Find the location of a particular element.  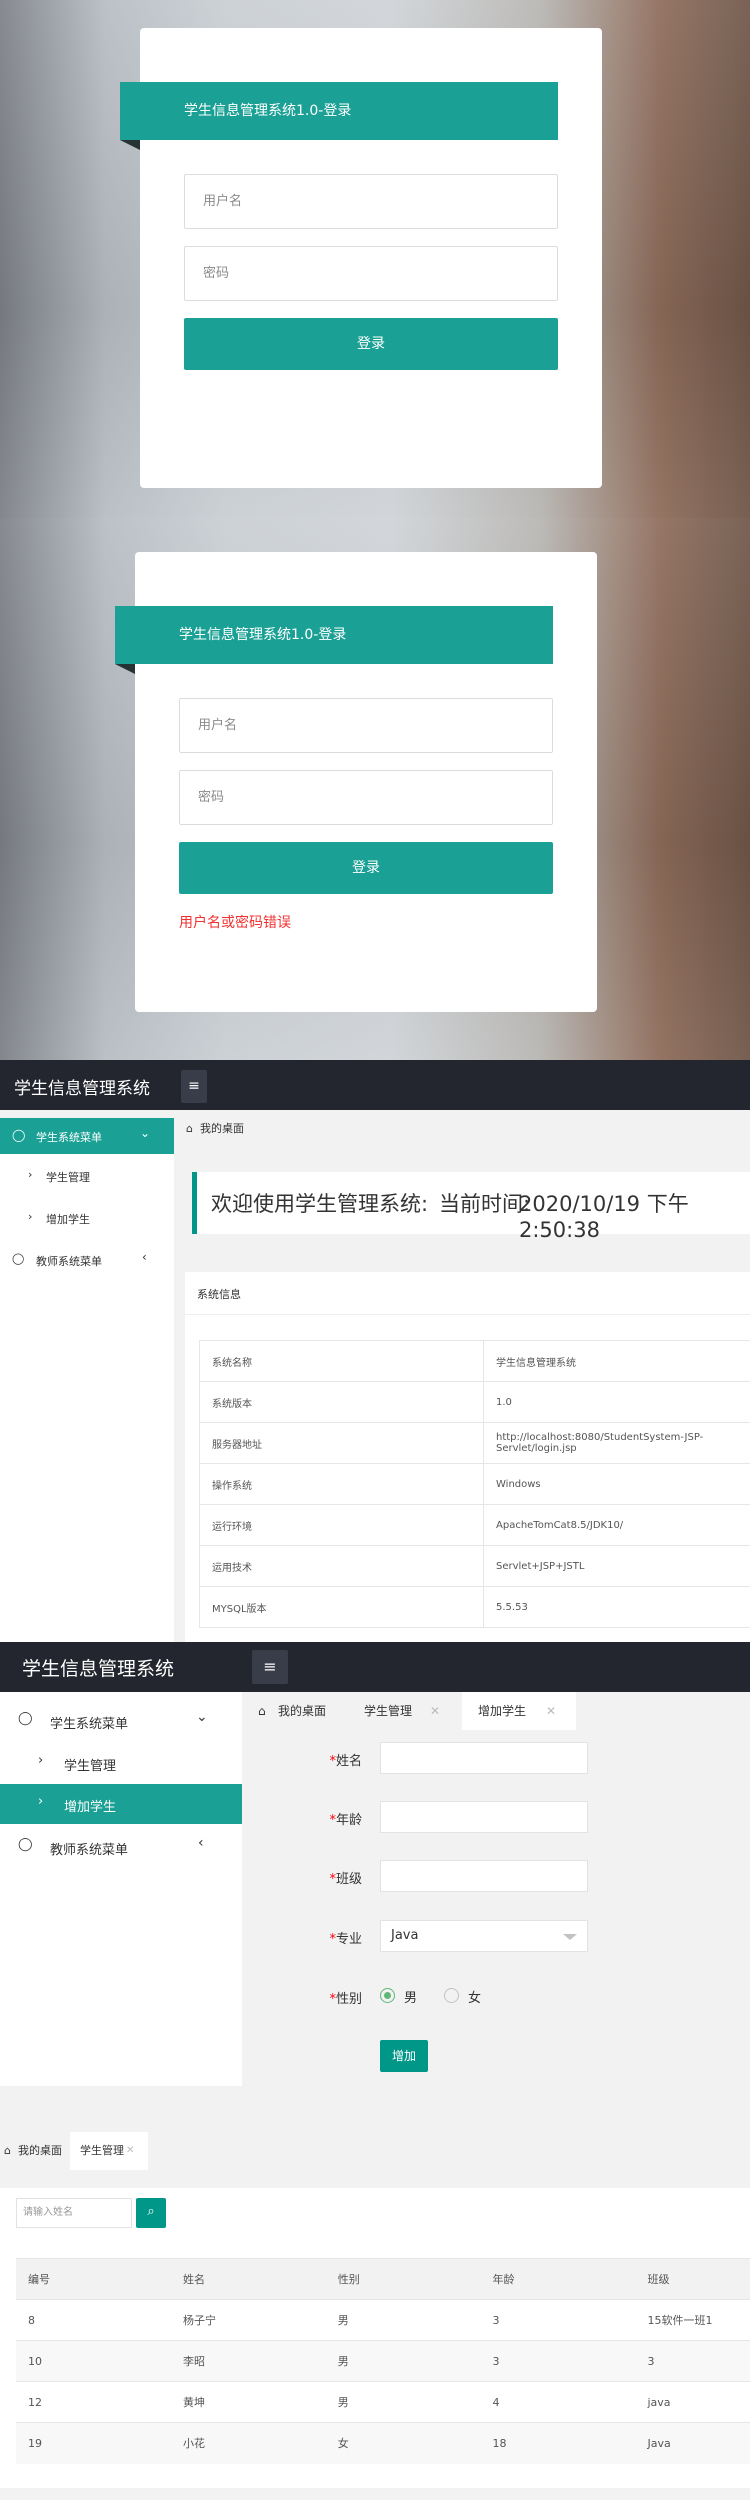

breadcrumb: ⌂ 我的桌面 is located at coordinates (465, 1129).